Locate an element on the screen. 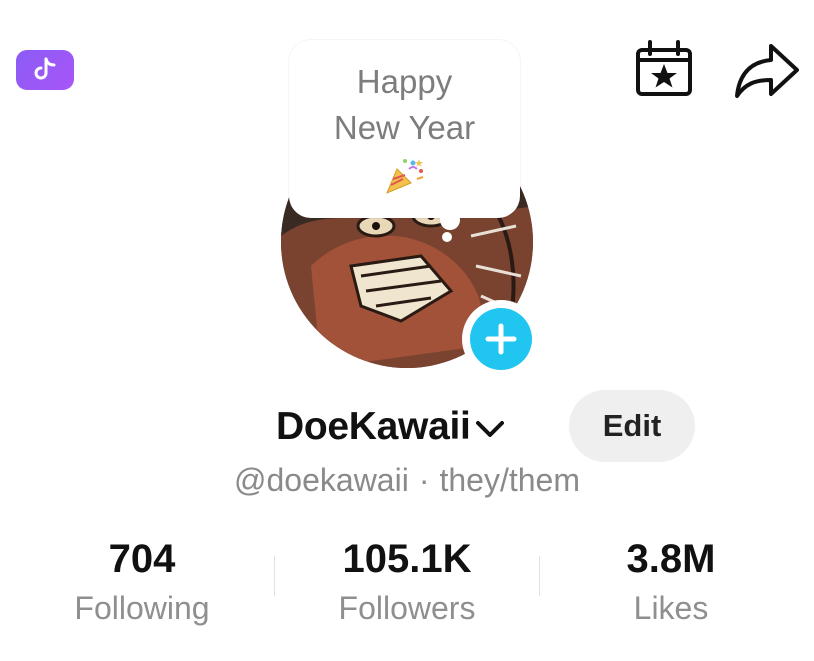 The width and height of the screenshot is (814, 661). username: DoeKawaii is located at coordinates (373, 426).